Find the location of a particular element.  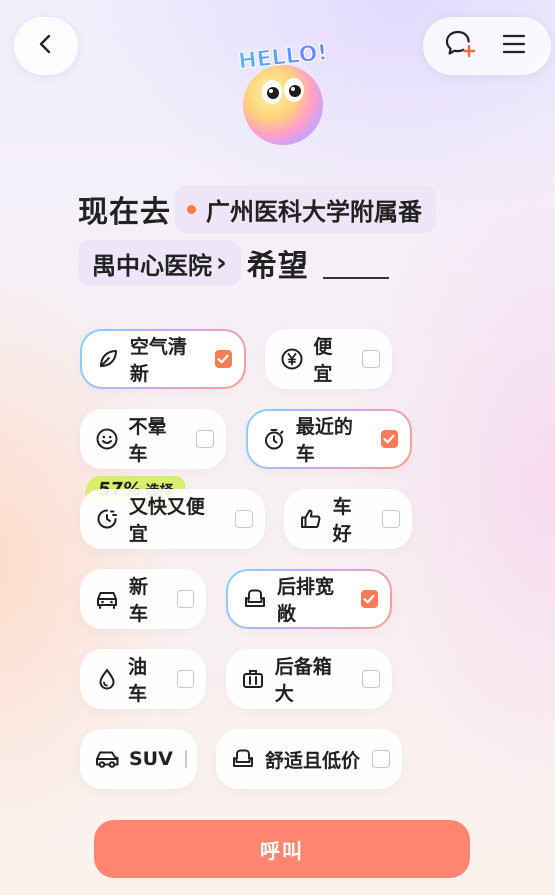

chevron-left-icon is located at coordinates (46, 46).